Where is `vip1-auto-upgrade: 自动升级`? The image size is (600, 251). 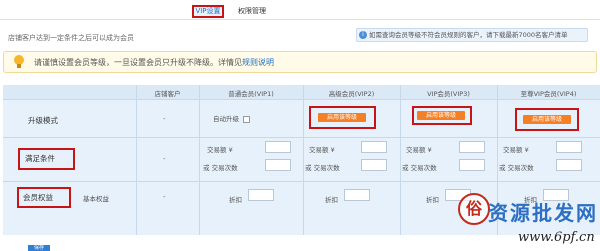
vip1-auto-upgrade: 自动升级 is located at coordinates (231, 118).